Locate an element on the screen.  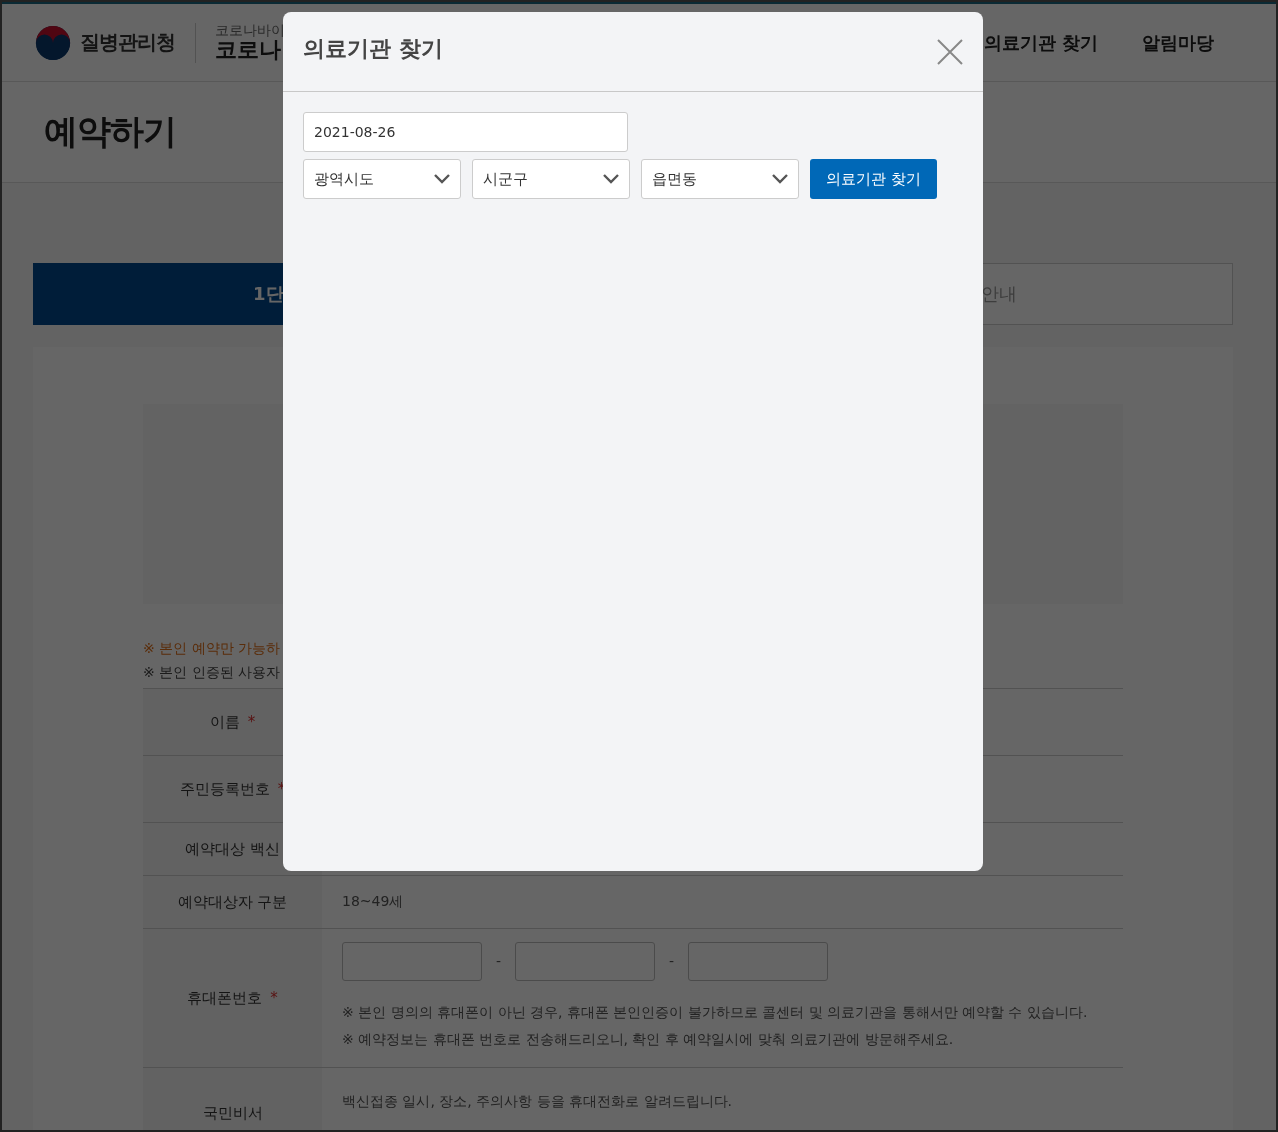
site-subtitle: 코로나바이 is located at coordinates (250, 30).